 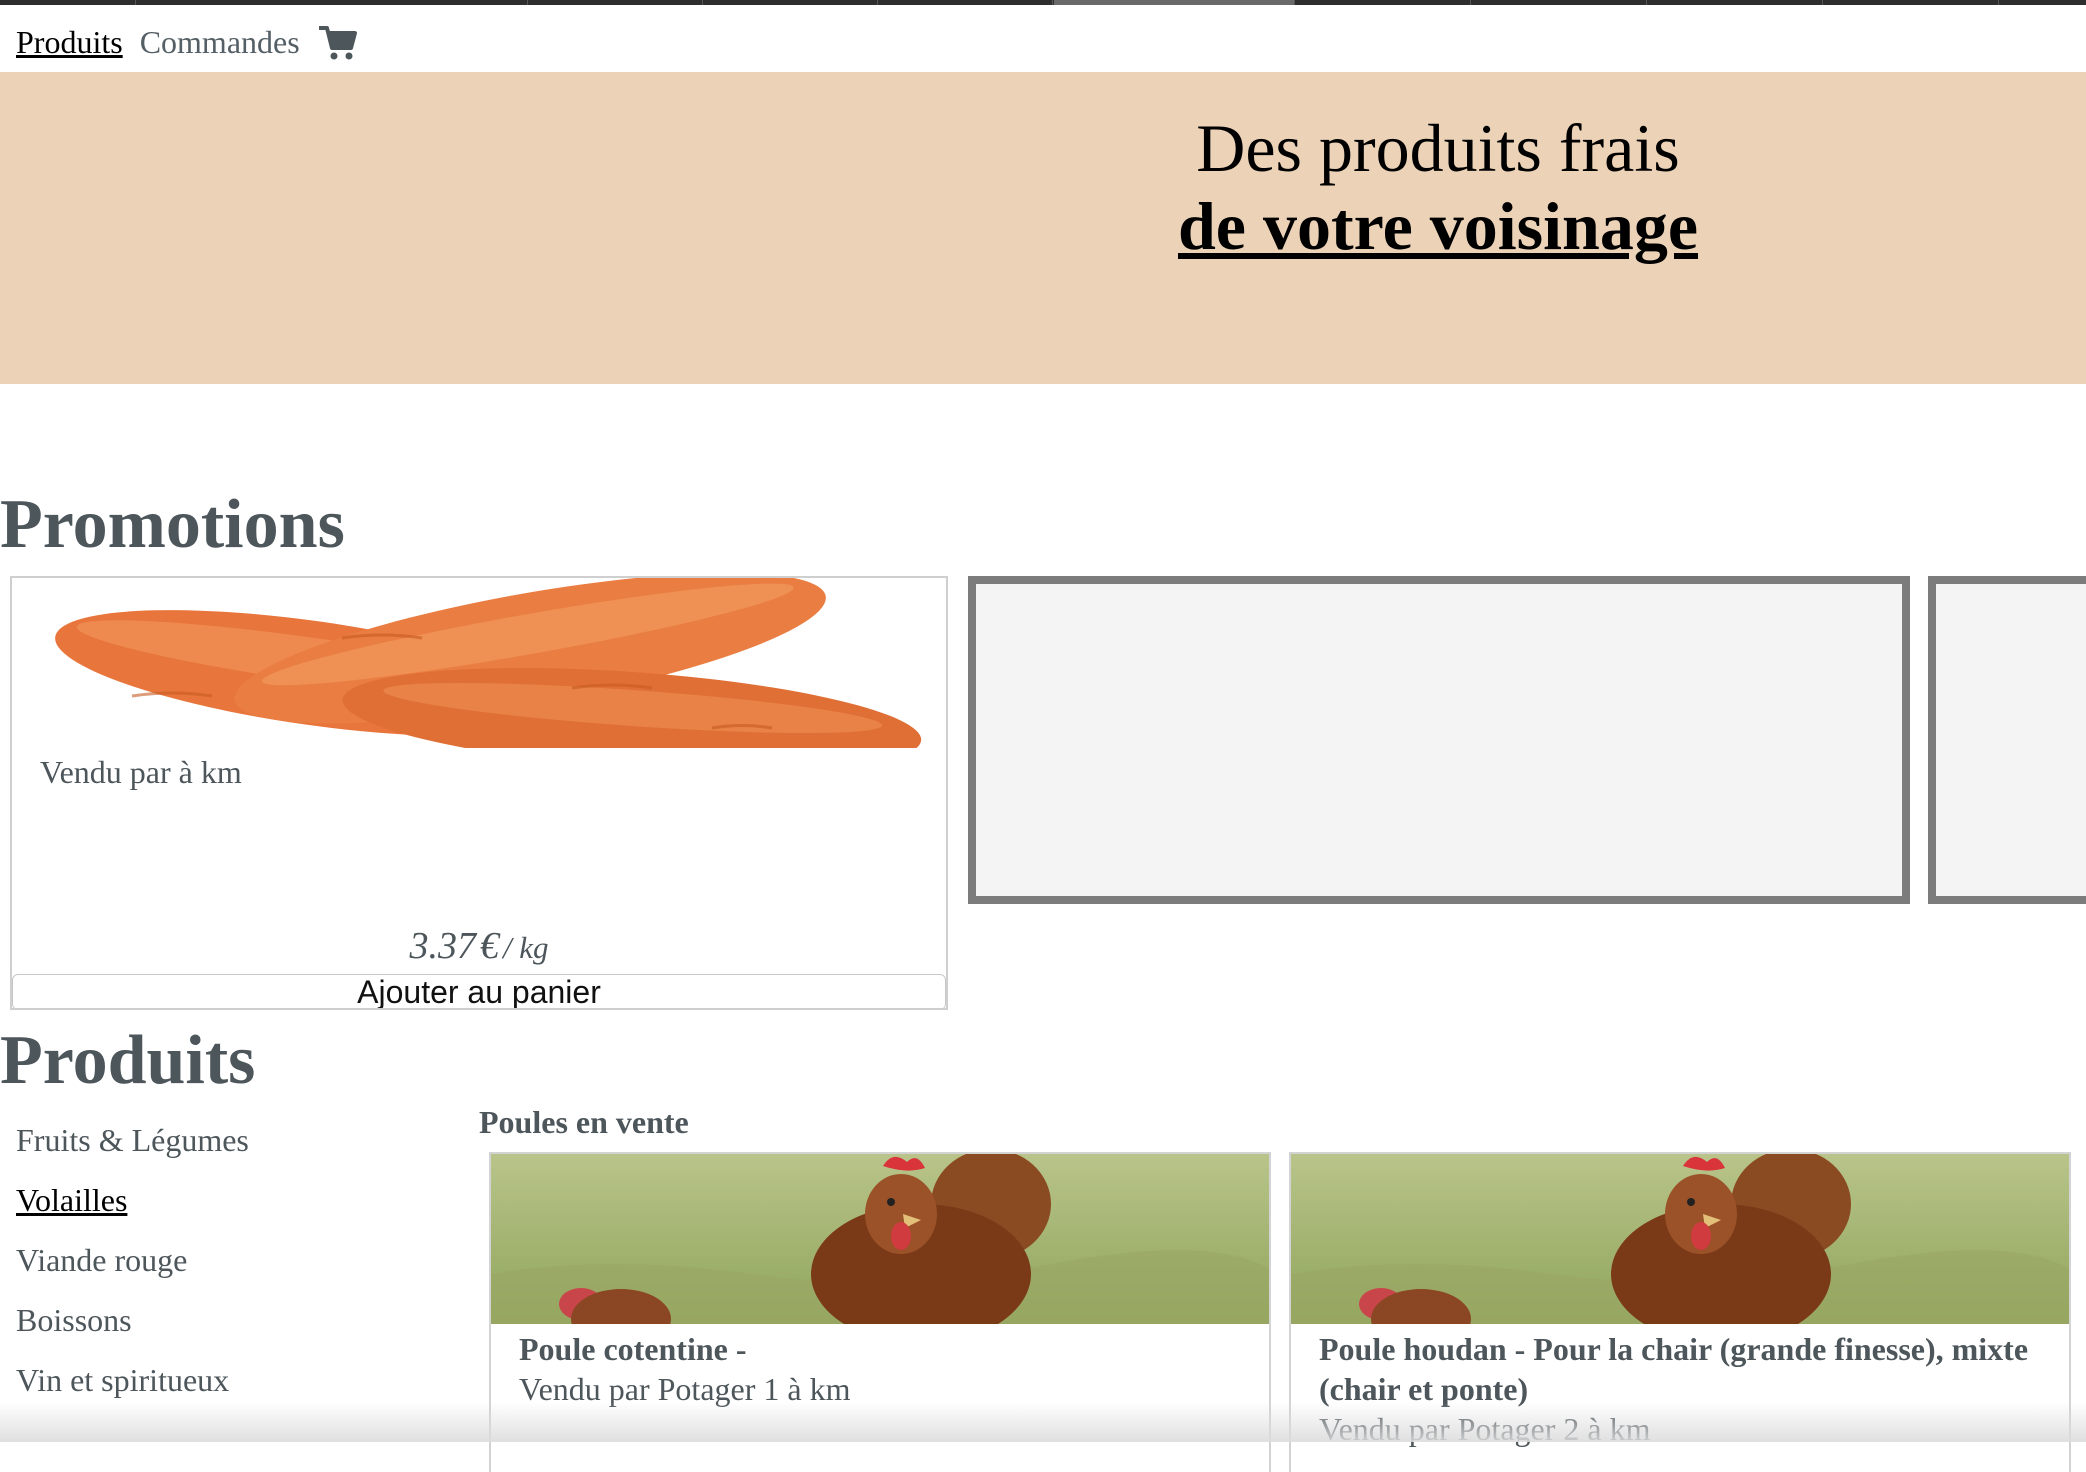 I want to click on category-boissons: Boissons, so click(x=132, y=1328).